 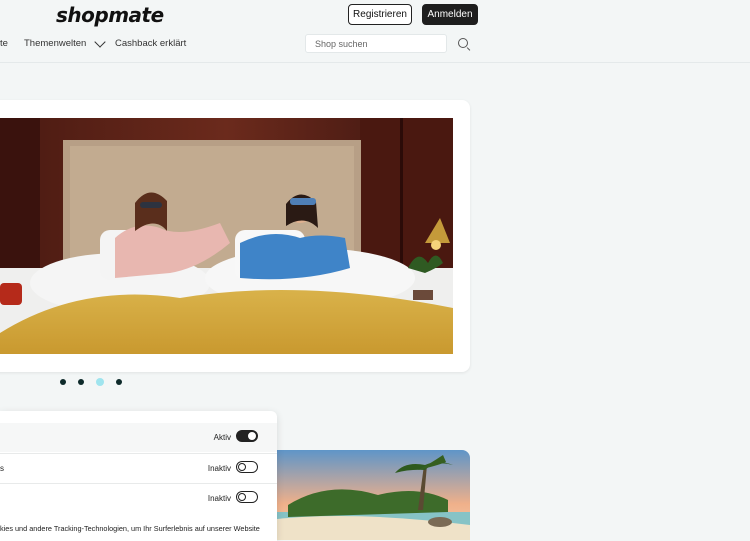 What do you see at coordinates (222, 437) in the screenshot?
I see `consent-state-label: Aktiv` at bounding box center [222, 437].